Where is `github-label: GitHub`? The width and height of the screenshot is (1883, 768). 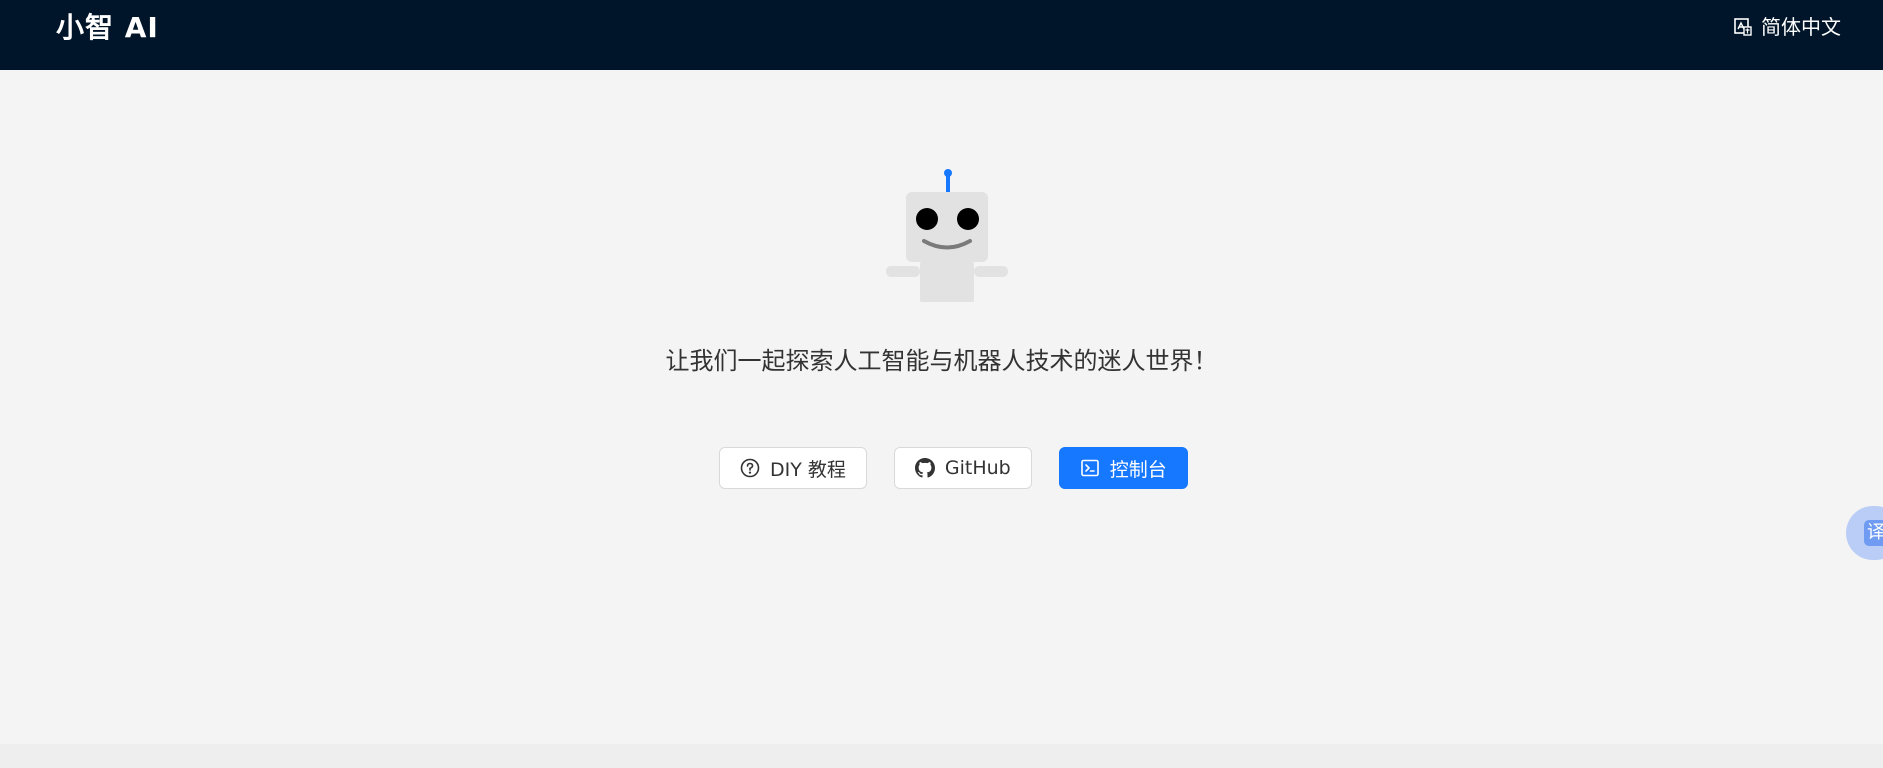 github-label: GitHub is located at coordinates (977, 468).